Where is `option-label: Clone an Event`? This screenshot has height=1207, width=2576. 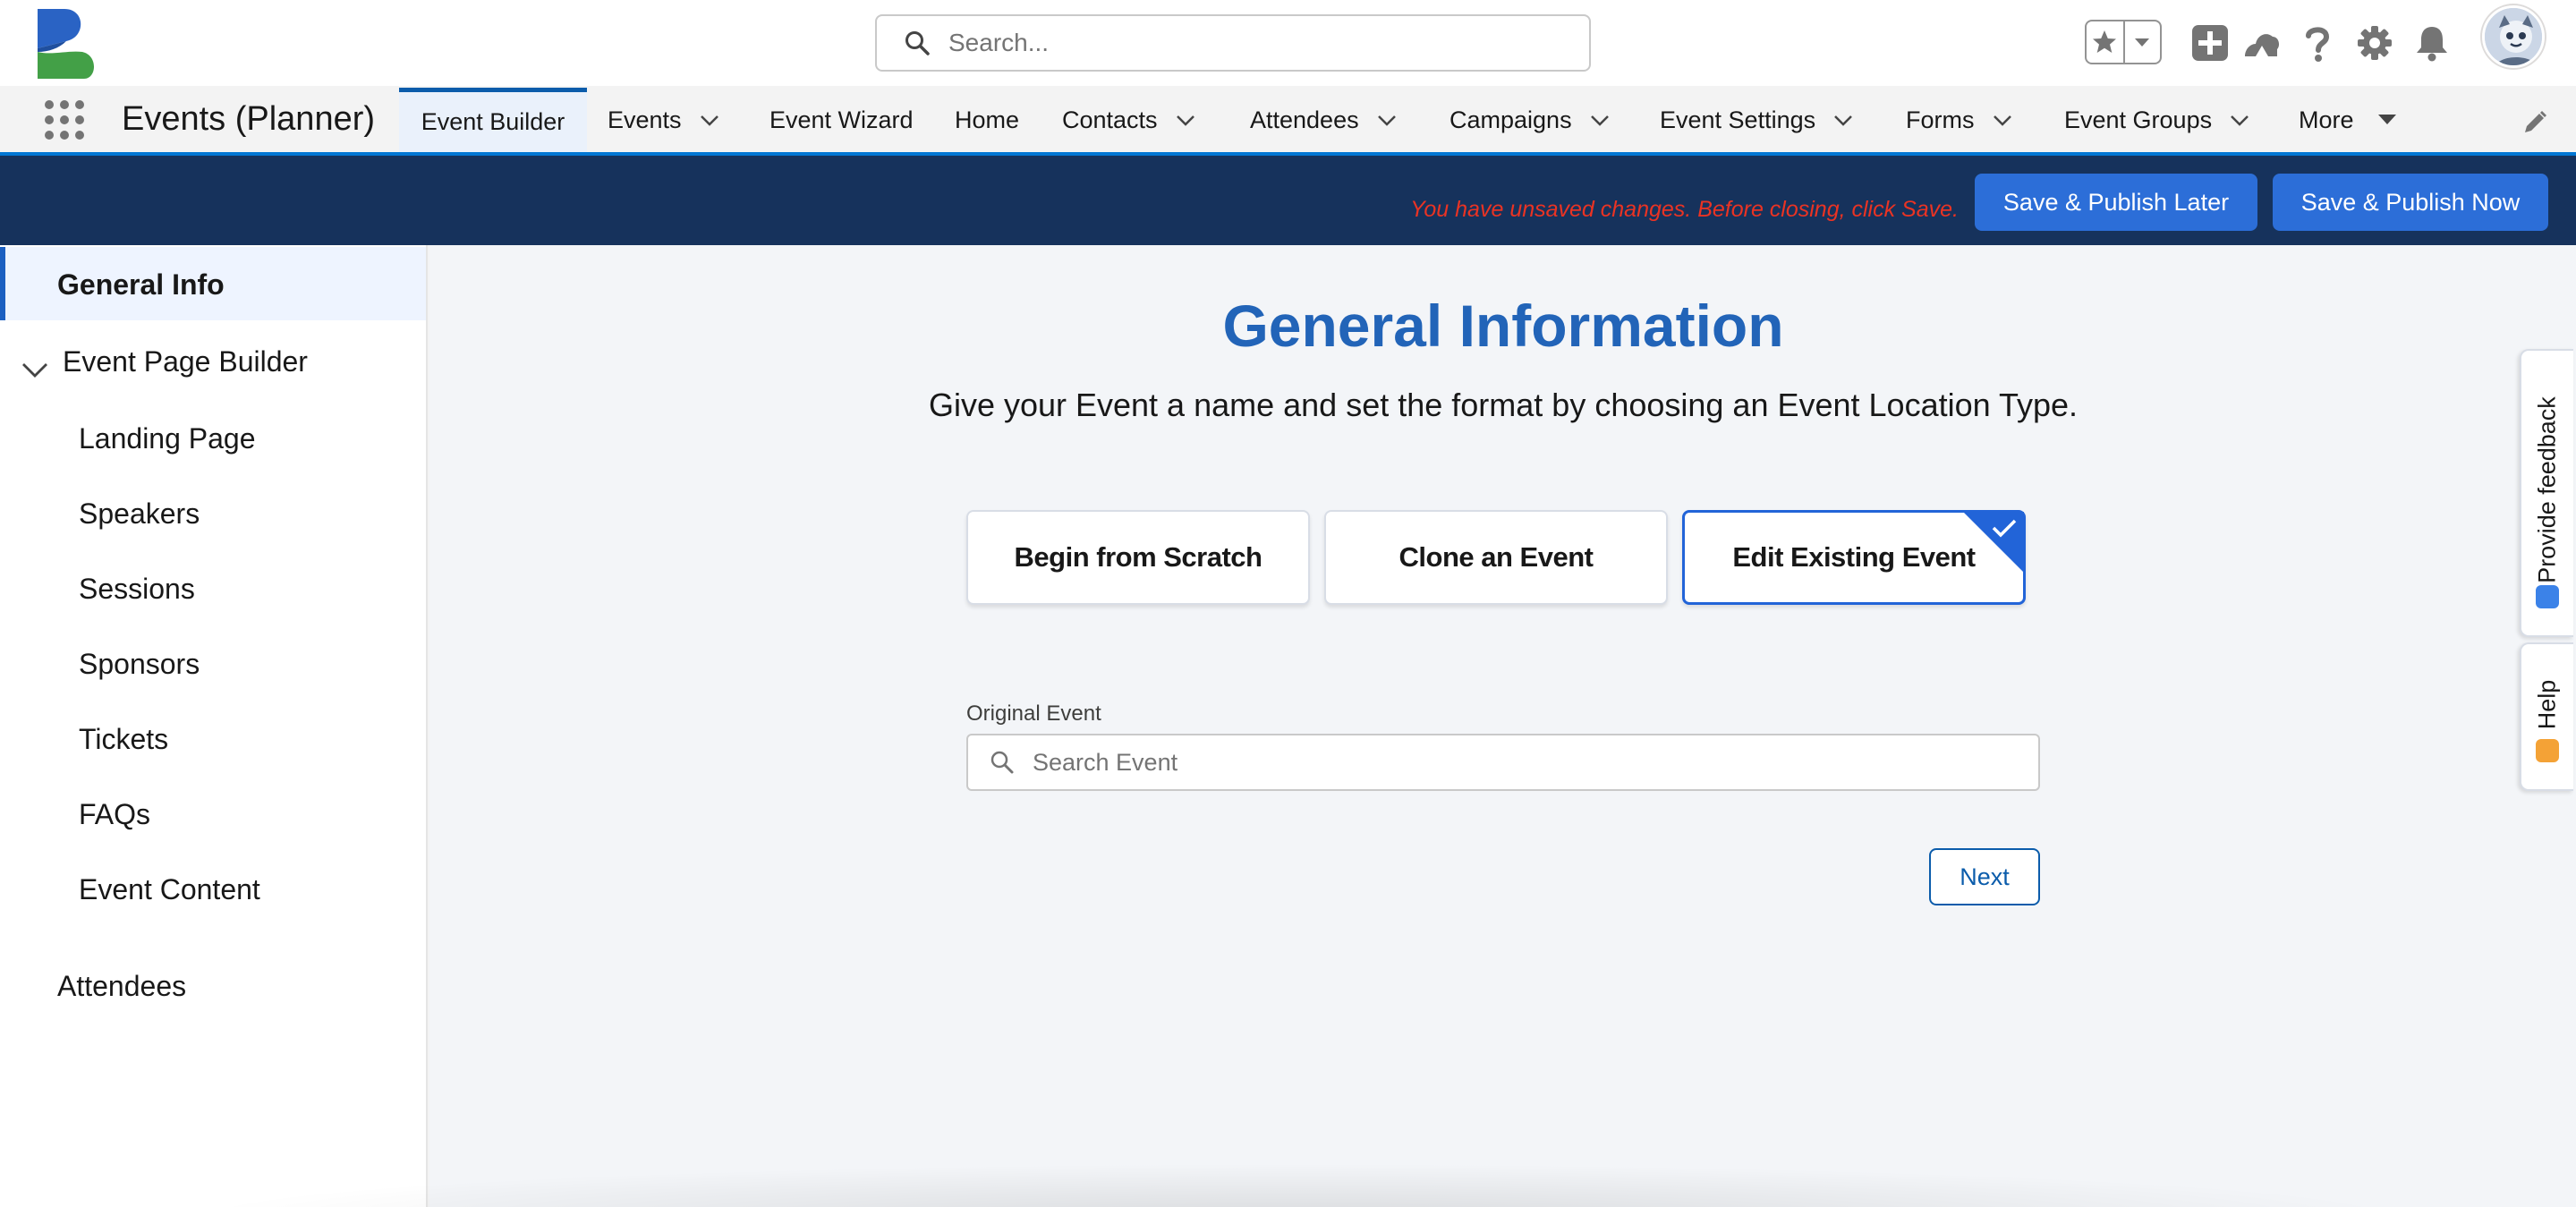 option-label: Clone an Event is located at coordinates (1496, 557).